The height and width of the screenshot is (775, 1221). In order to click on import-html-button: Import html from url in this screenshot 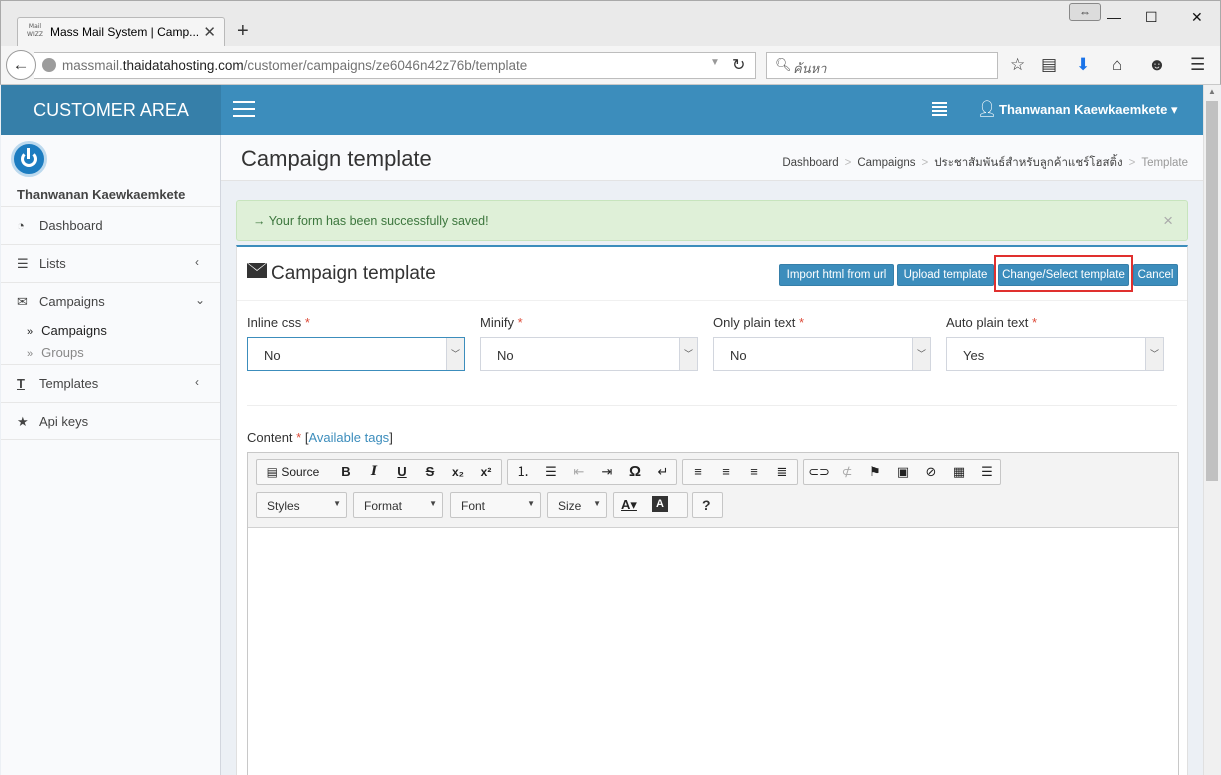, I will do `click(836, 275)`.